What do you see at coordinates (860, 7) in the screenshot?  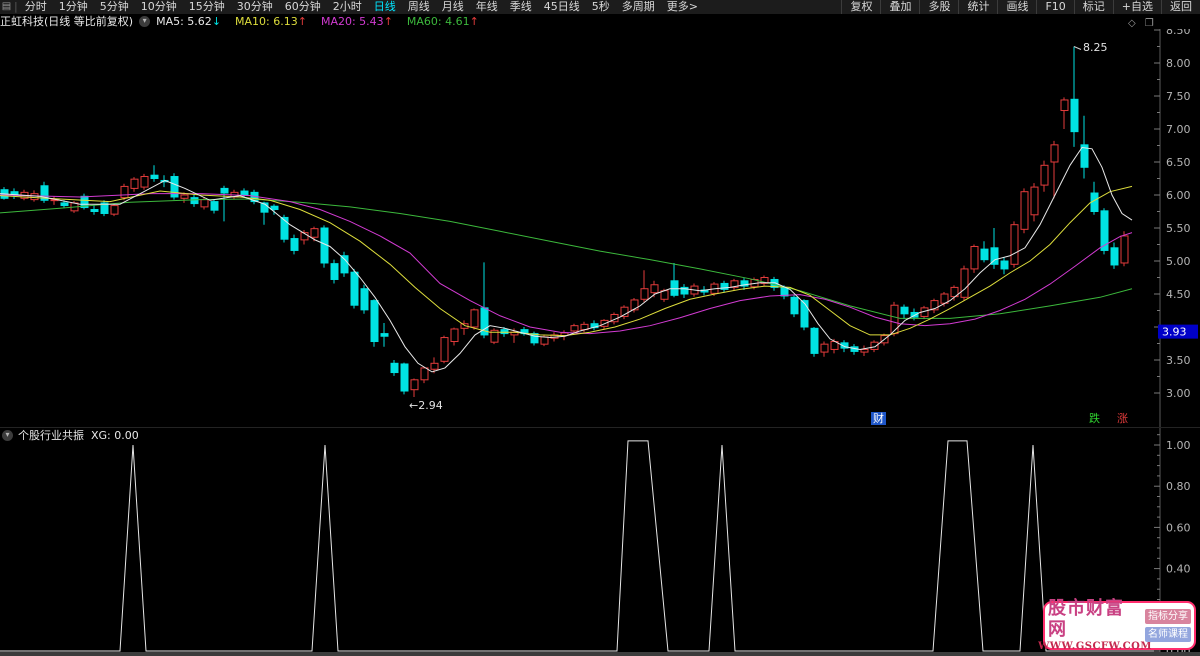 I see `toolbar-button-复权: 复权` at bounding box center [860, 7].